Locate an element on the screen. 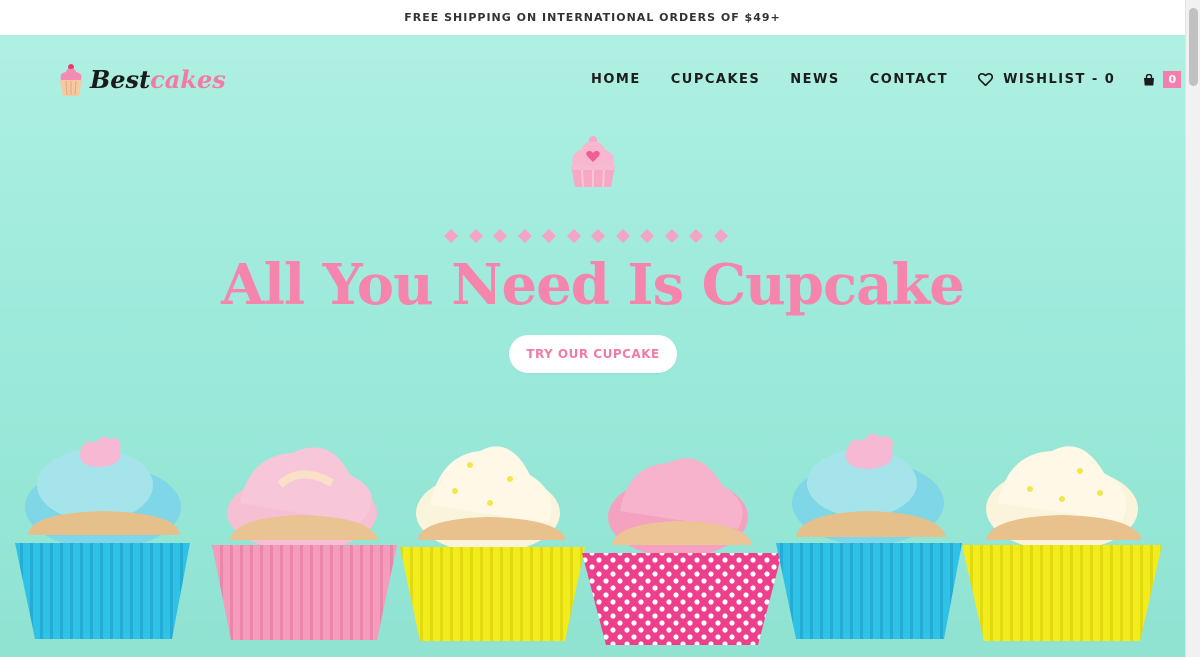  site-logo: Bestcakes is located at coordinates (142, 80).